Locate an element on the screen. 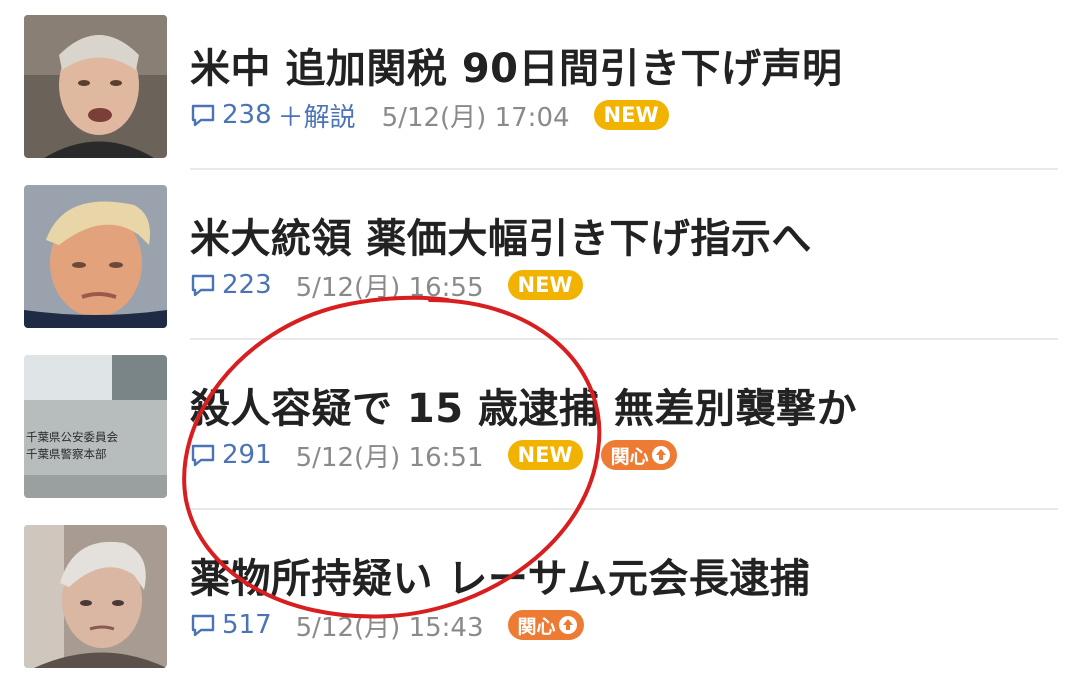 The height and width of the screenshot is (682, 1080). comment-count: 517 is located at coordinates (247, 625).